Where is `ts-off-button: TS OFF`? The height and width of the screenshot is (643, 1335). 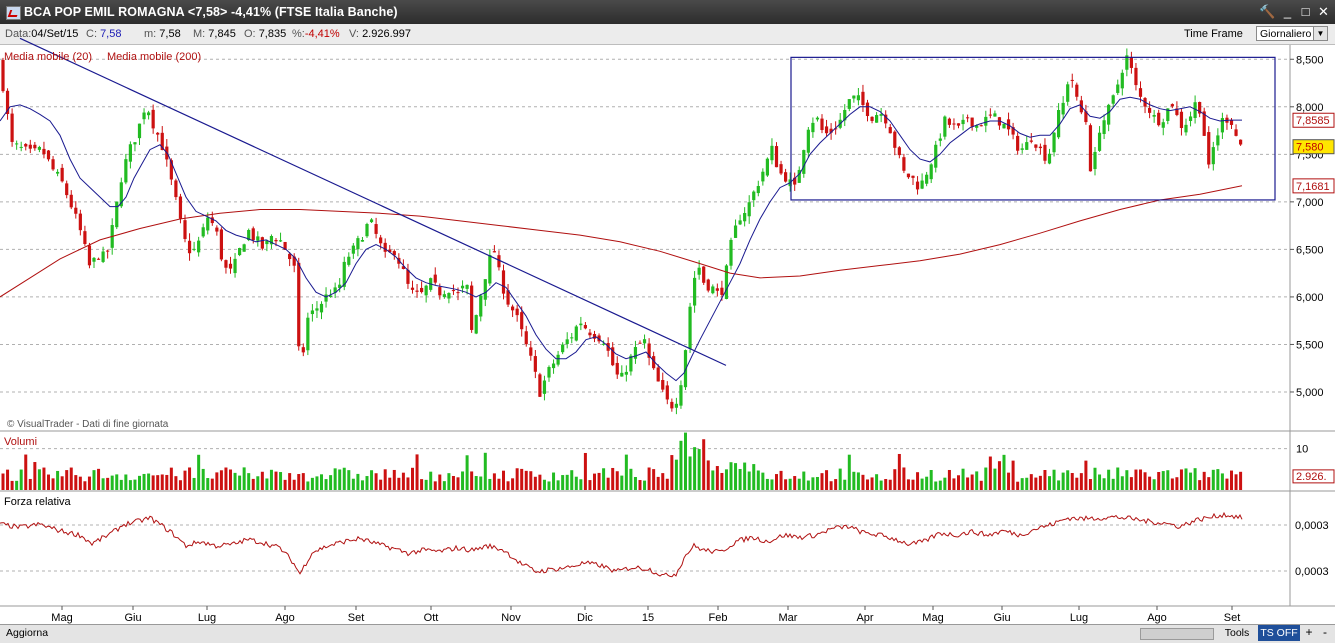
ts-off-button: TS OFF is located at coordinates (1279, 633).